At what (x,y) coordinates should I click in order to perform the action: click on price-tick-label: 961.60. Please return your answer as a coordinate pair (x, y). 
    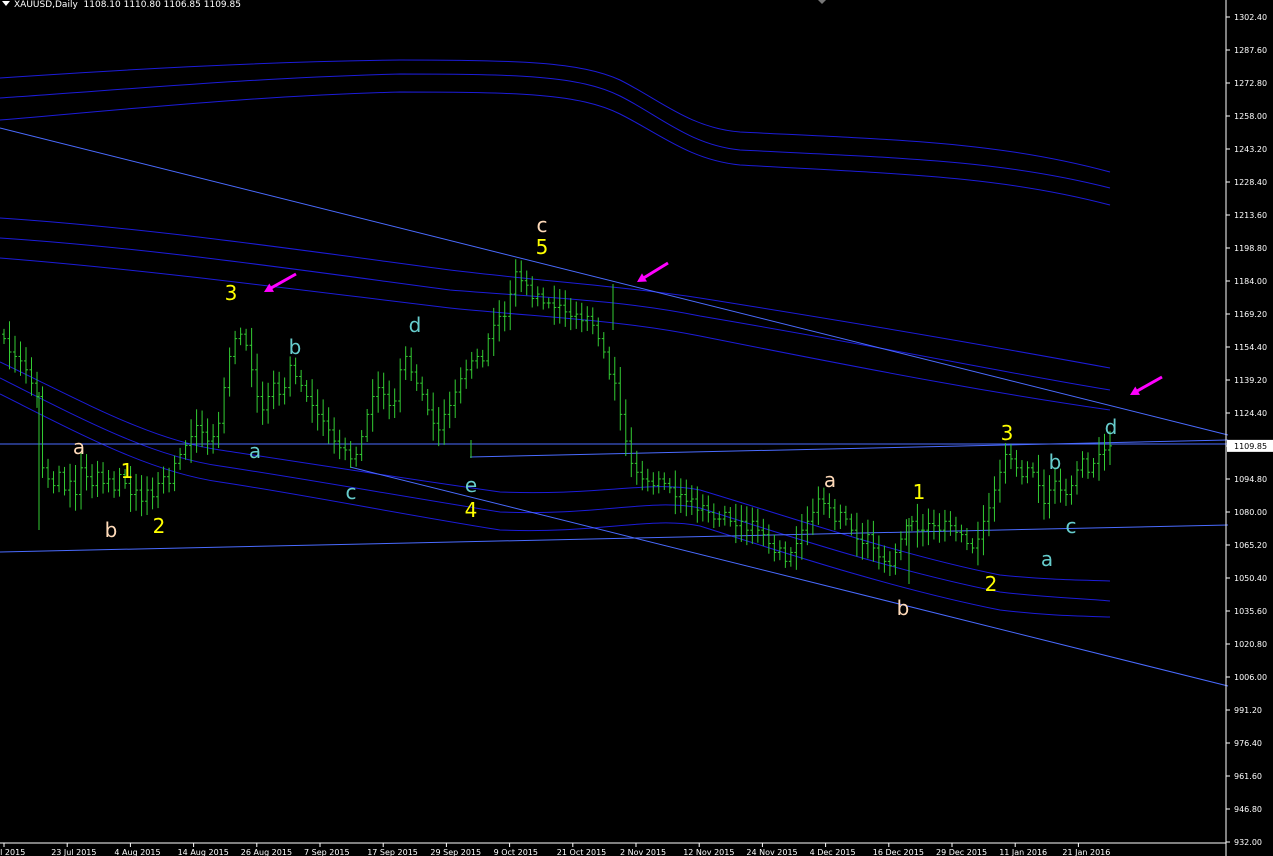
    Looking at the image, I should click on (1248, 776).